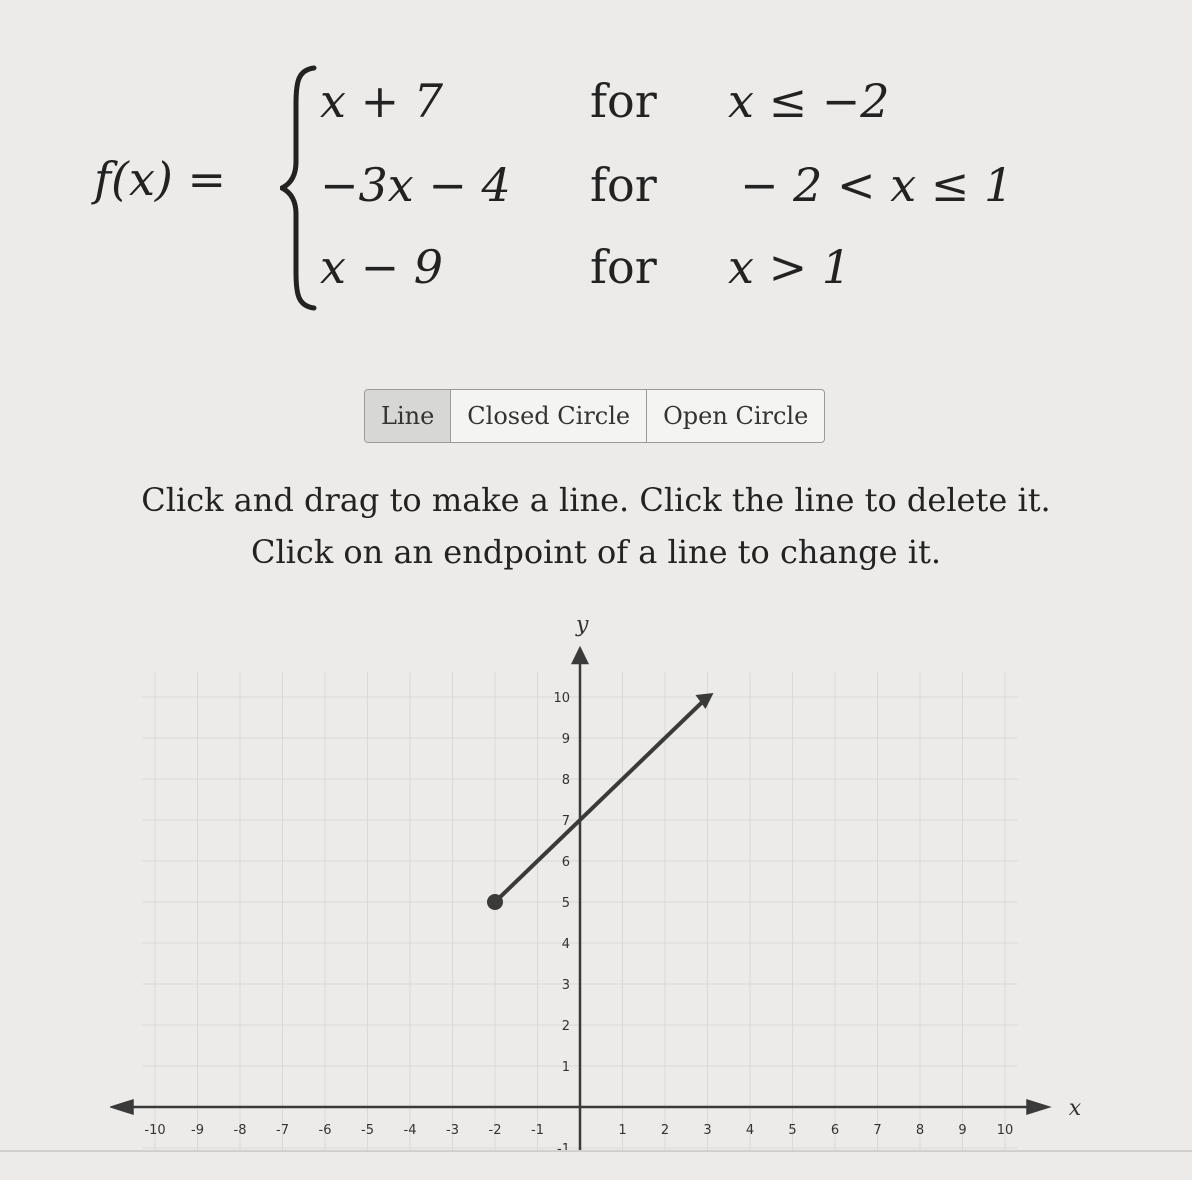 The width and height of the screenshot is (1192, 1180). I want to click on x-axis-right-arrow-icon, so click(1039, 1107).